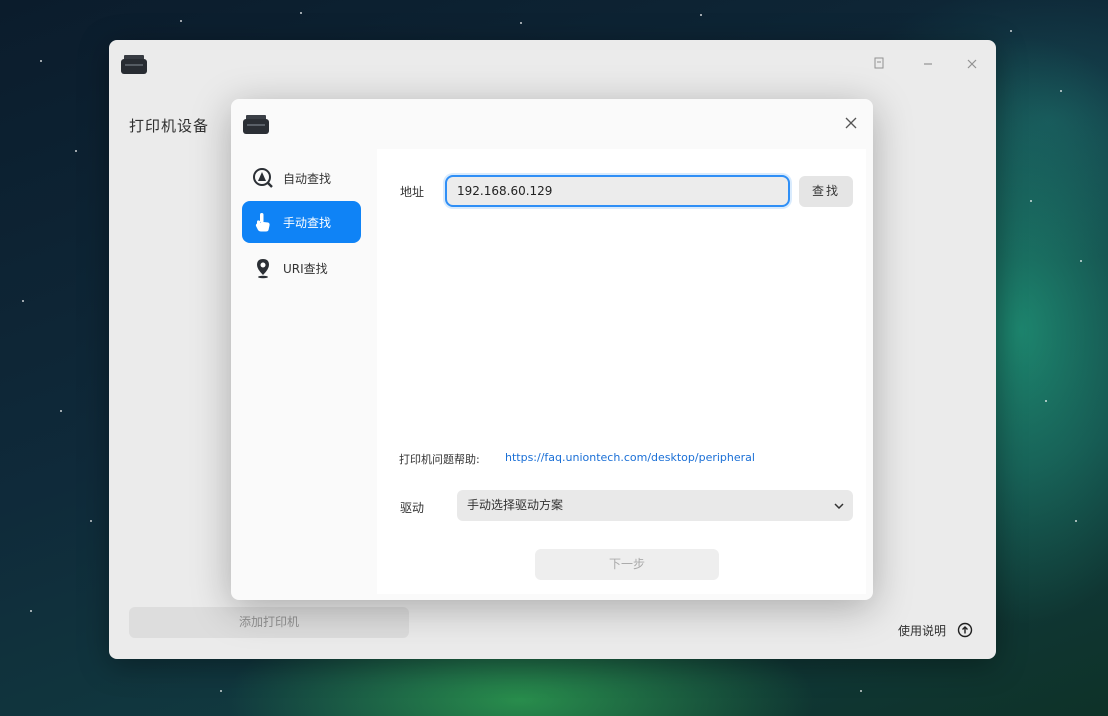 This screenshot has width=1108, height=716. Describe the element at coordinates (256, 124) in the screenshot. I see `printer-app-icon` at that location.